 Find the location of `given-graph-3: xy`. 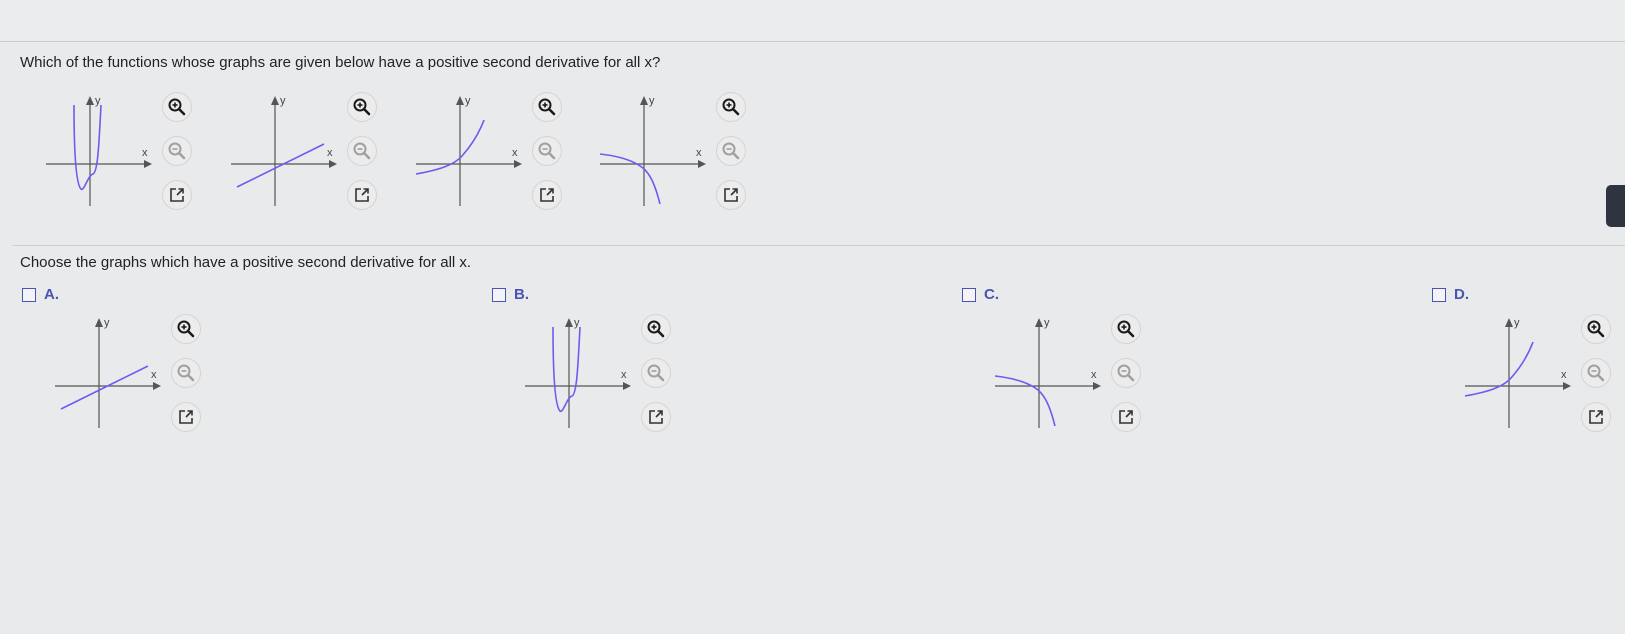

given-graph-3: xy is located at coordinates (494, 152).